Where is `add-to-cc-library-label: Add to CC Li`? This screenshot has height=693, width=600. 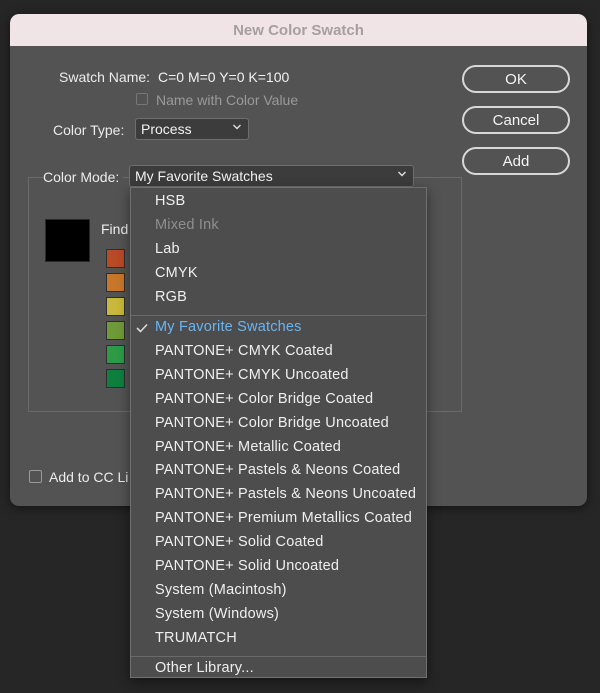 add-to-cc-library-label: Add to CC Li is located at coordinates (89, 477).